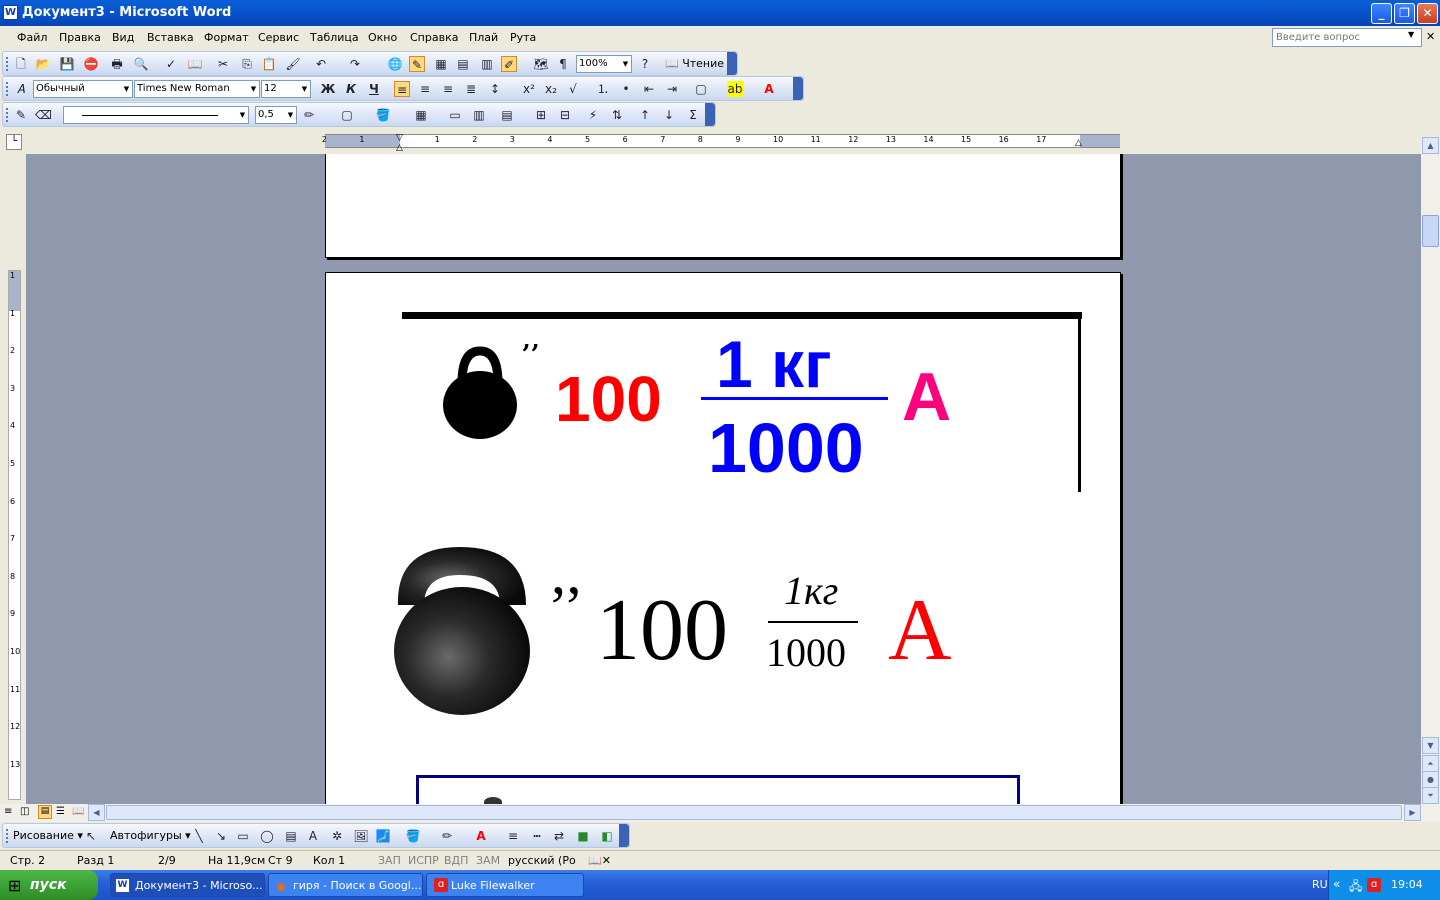 This screenshot has height=900, width=1440. I want to click on distribute-columns-icon: ⊟, so click(565, 115).